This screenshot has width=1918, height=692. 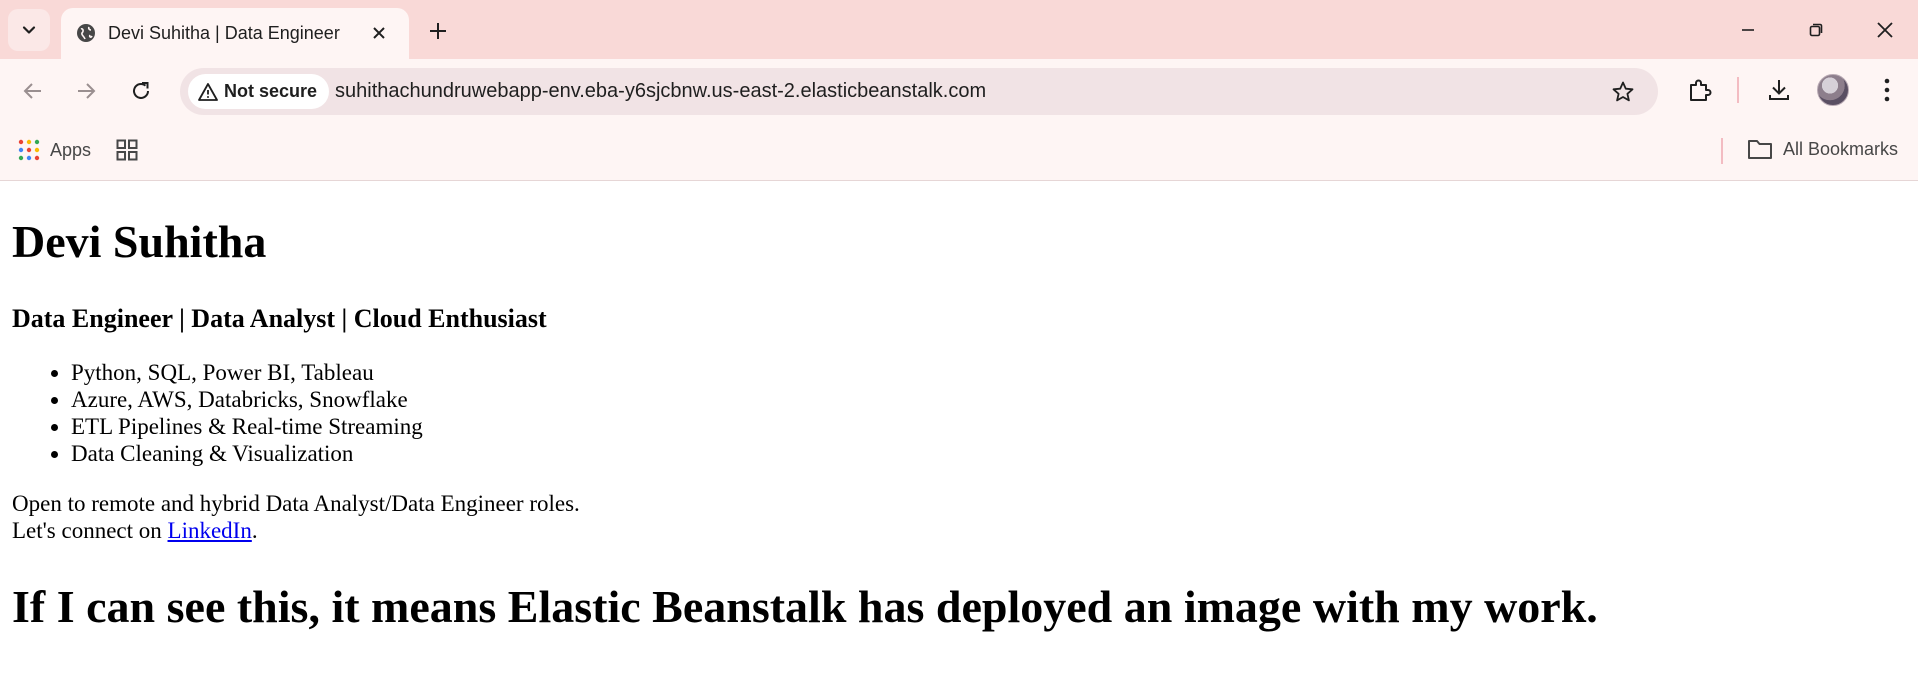 I want to click on menu-button, so click(x=1887, y=90).